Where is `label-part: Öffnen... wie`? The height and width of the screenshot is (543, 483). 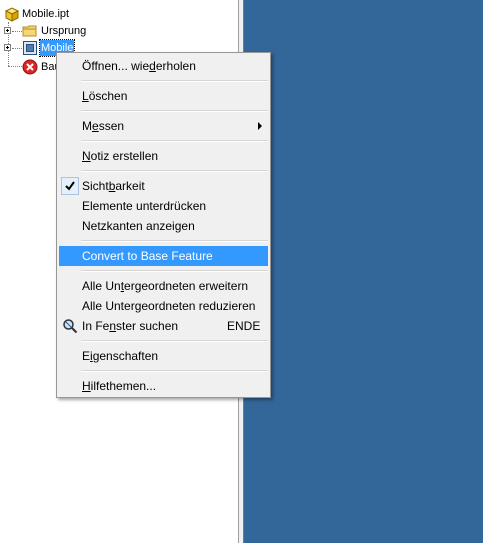
label-part: Öffnen... wie is located at coordinates (116, 66).